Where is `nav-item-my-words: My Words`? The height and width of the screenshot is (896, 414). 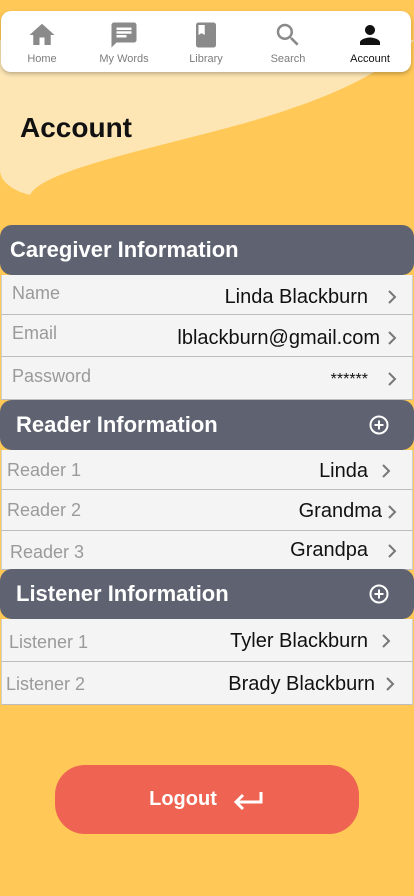 nav-item-my-words: My Words is located at coordinates (124, 41).